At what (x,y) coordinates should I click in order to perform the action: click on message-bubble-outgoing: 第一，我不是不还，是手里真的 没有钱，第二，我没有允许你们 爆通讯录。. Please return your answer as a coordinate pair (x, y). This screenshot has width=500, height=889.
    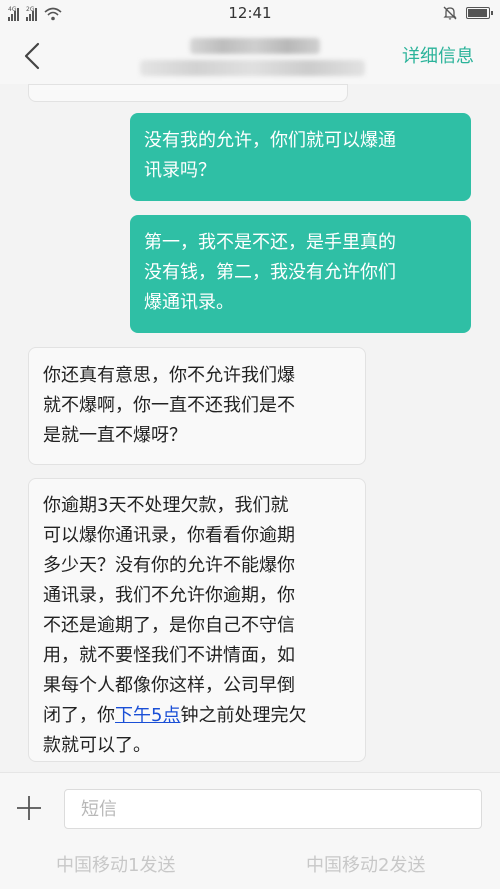
    Looking at the image, I should click on (300, 274).